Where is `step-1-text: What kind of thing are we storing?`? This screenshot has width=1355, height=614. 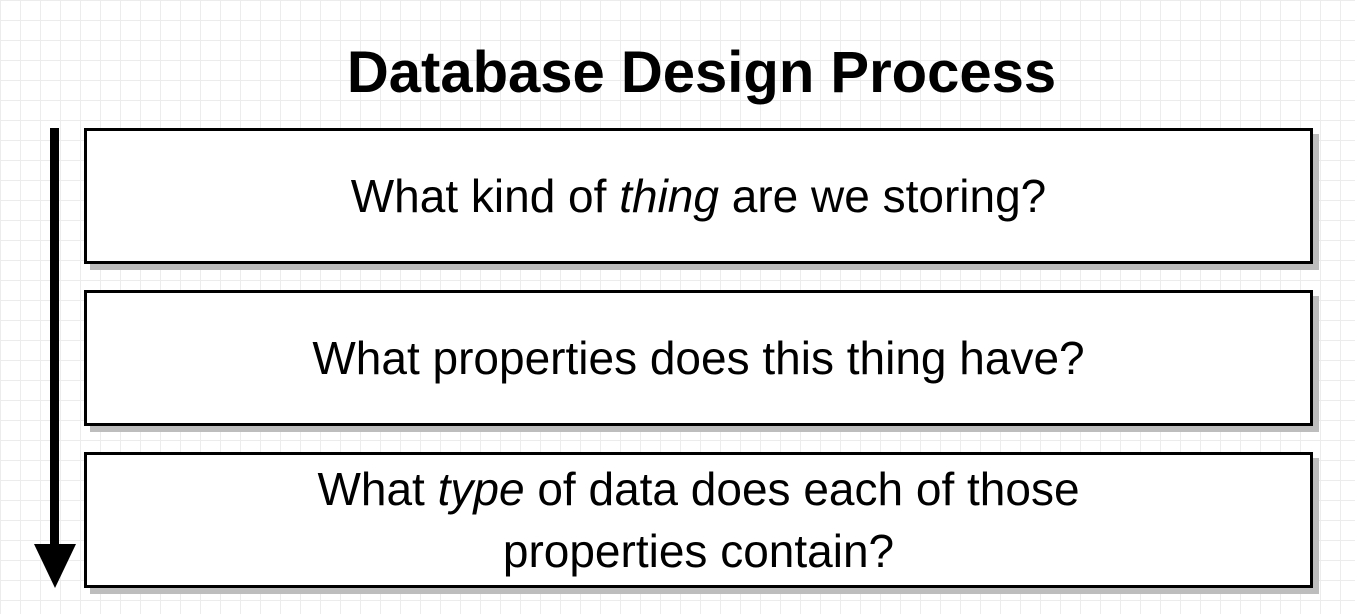 step-1-text: What kind of thing are we storing? is located at coordinates (698, 196).